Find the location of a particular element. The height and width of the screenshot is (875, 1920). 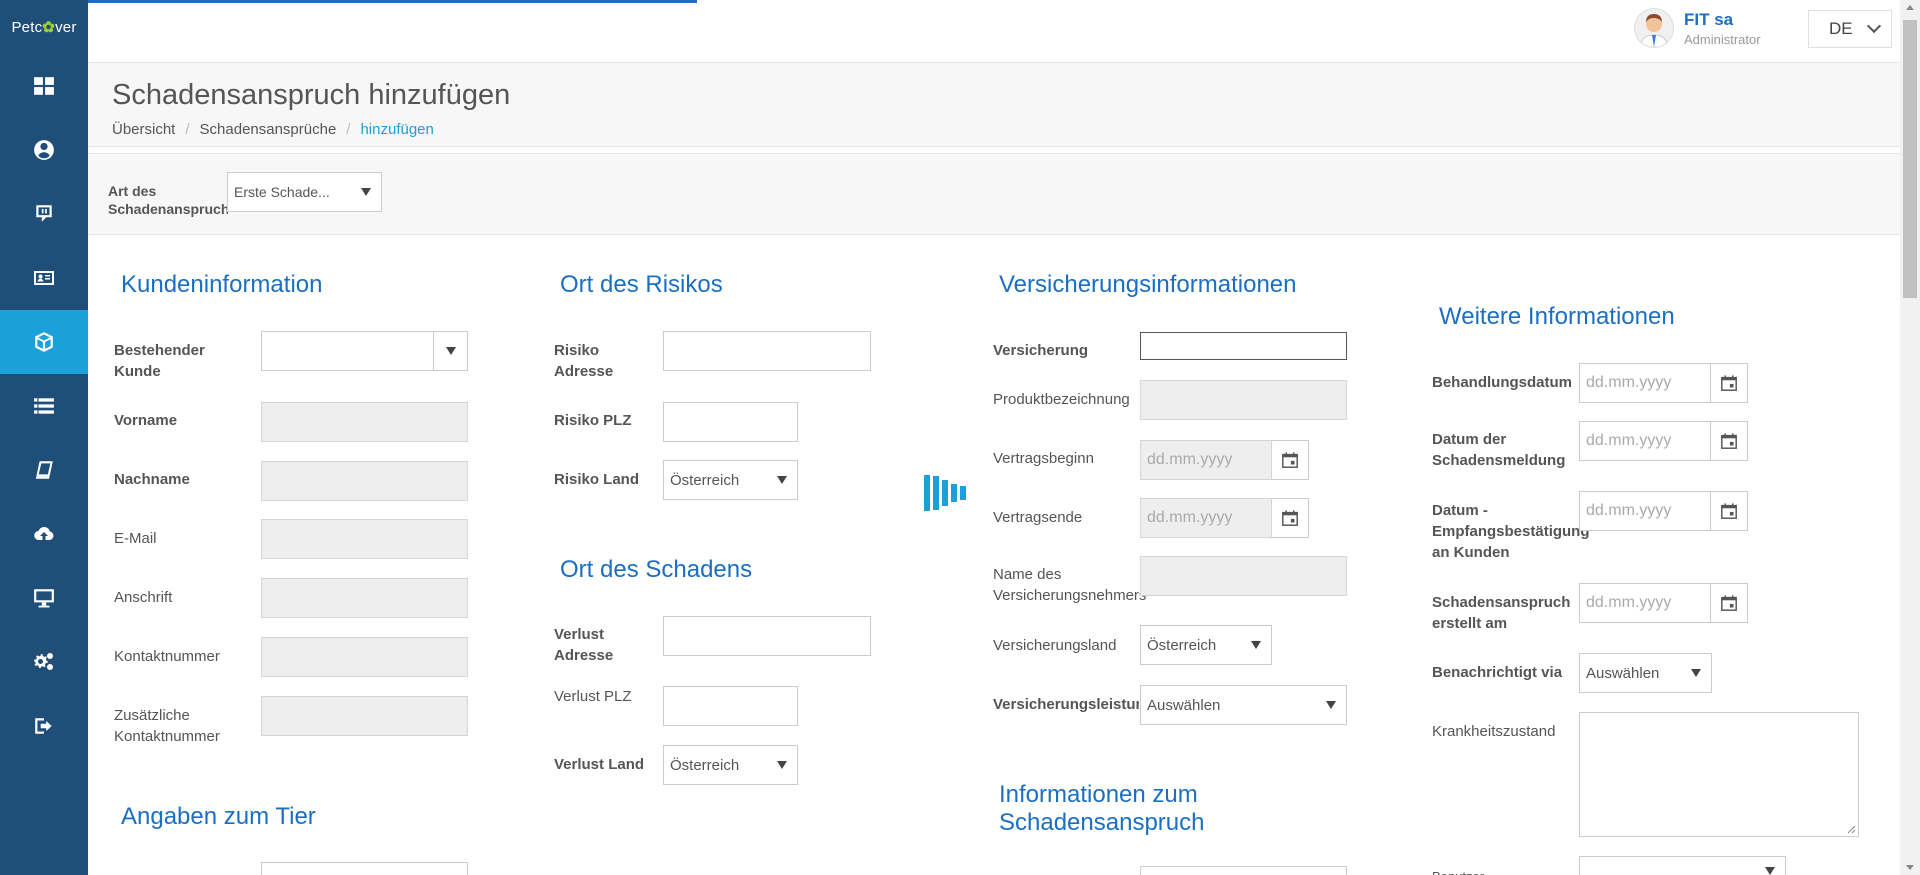

contract-end-input: dd.mm.yyyy is located at coordinates (1206, 518).